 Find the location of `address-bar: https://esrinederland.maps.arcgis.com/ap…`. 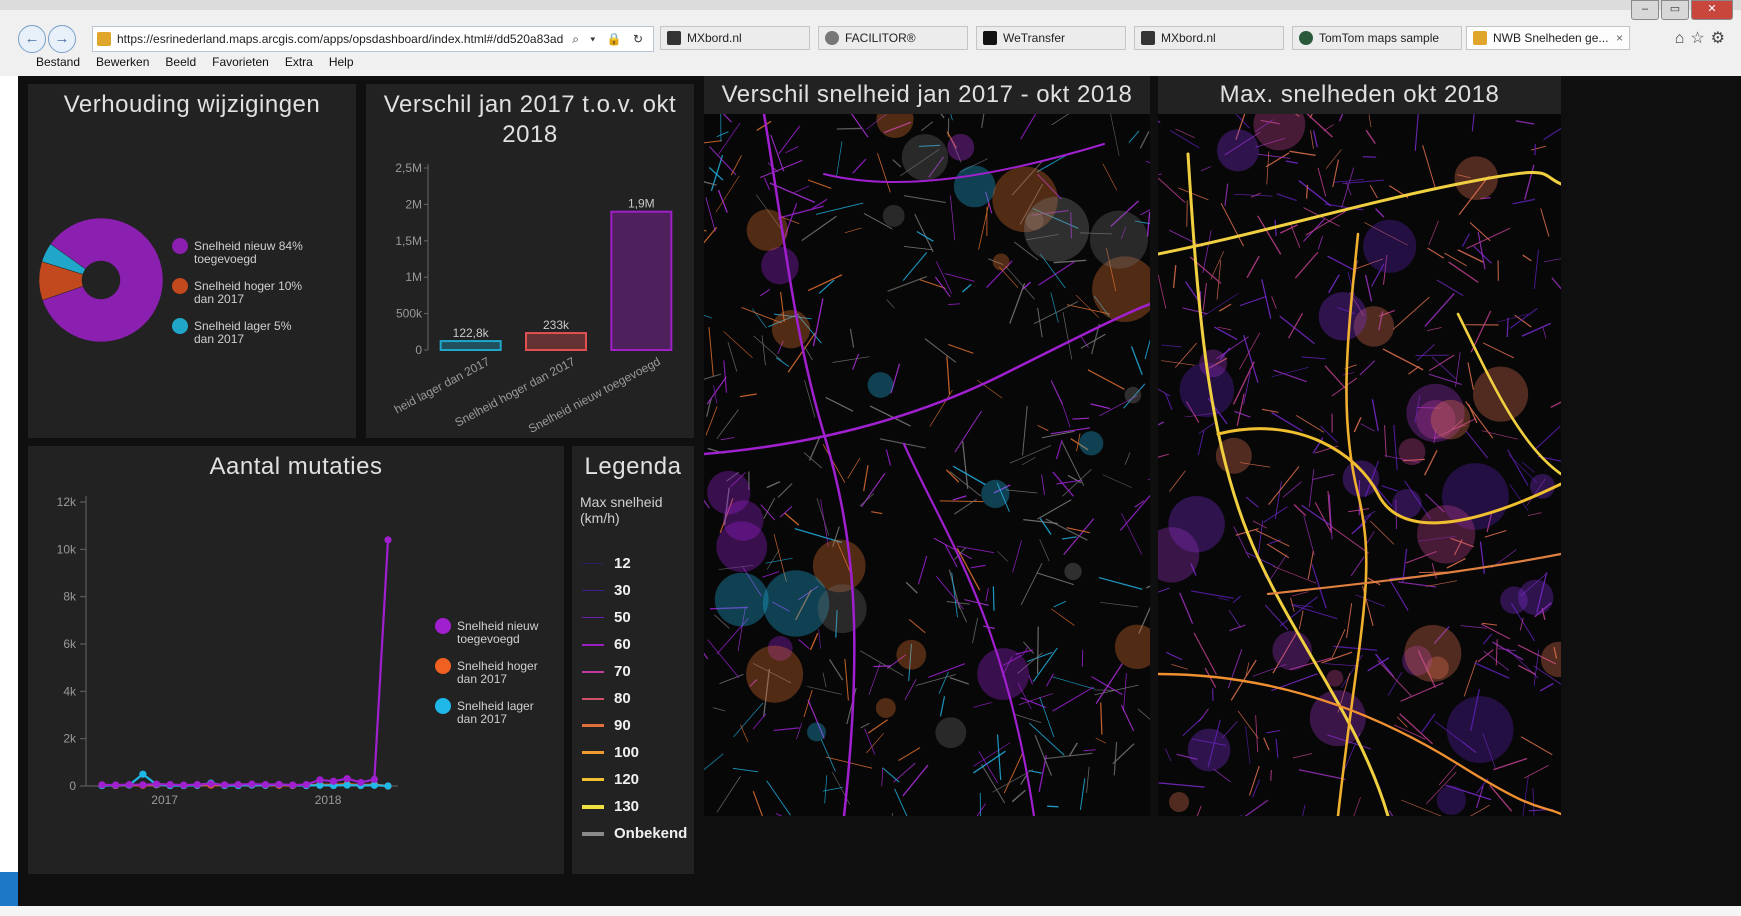

address-bar: https://esrinederland.maps.arcgis.com/ap… is located at coordinates (373, 39).